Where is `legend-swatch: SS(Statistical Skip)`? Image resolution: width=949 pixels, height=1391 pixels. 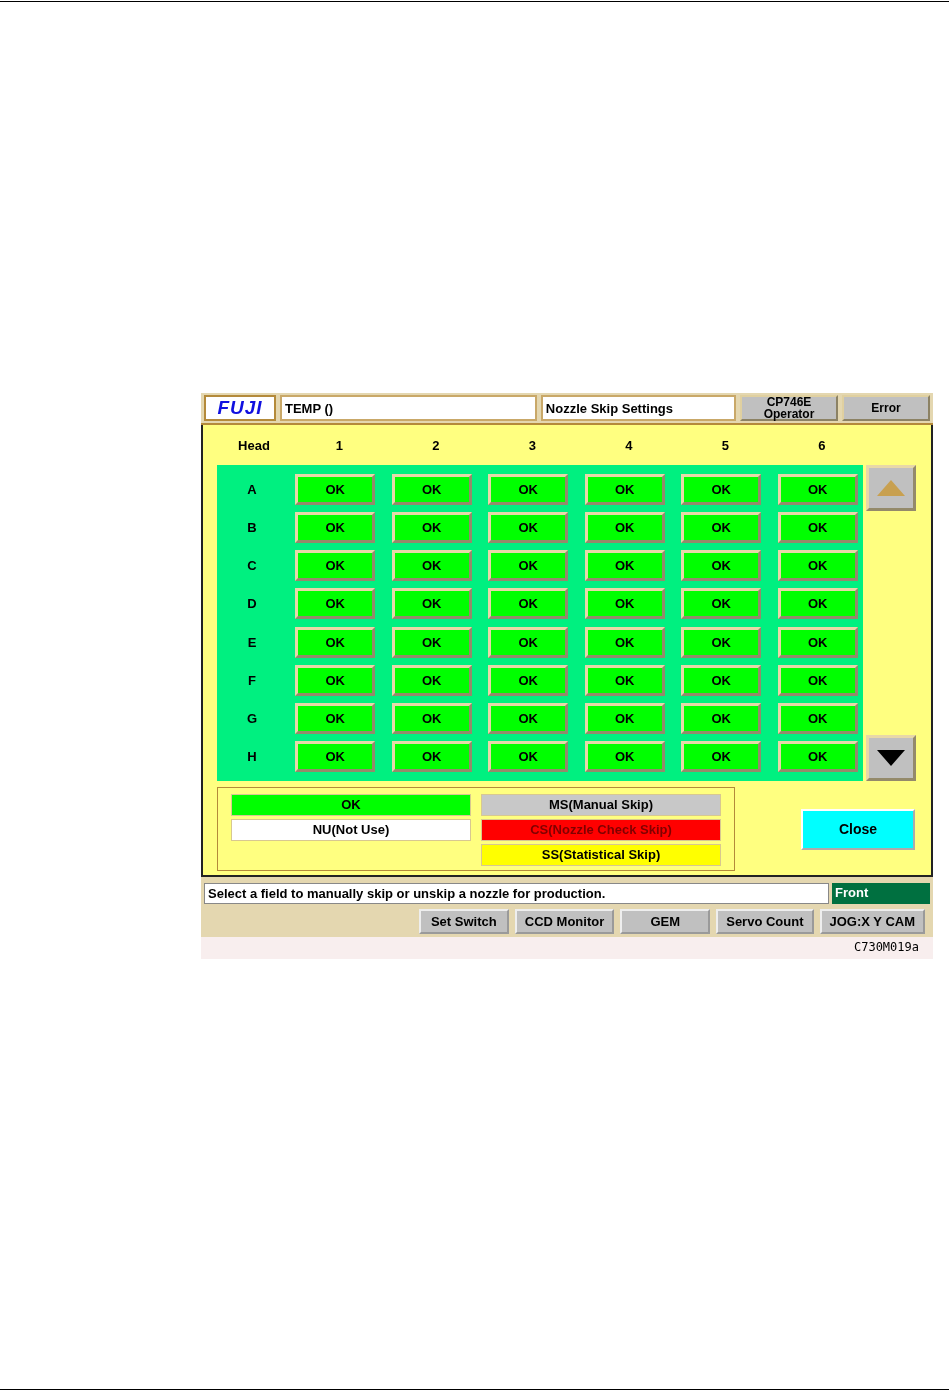
legend-swatch: SS(Statistical Skip) is located at coordinates (601, 855).